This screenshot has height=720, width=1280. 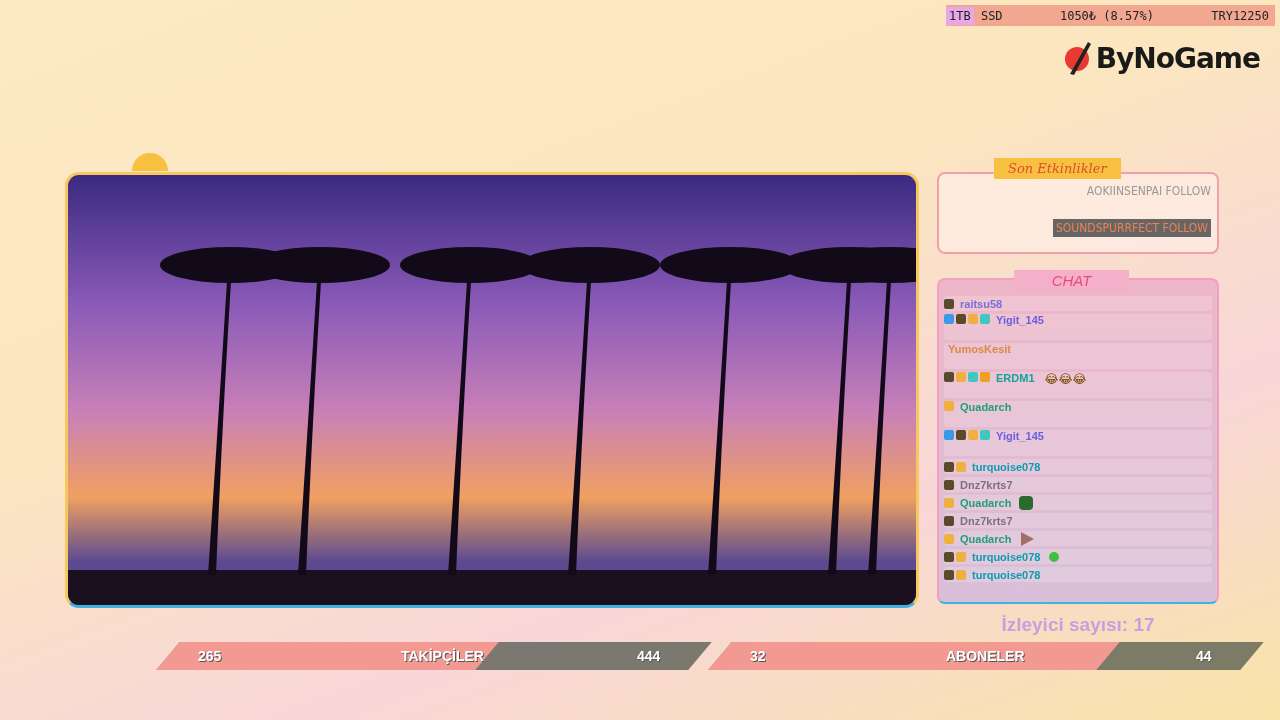 What do you see at coordinates (1027, 538) in the screenshot?
I see `play-sticker-icon` at bounding box center [1027, 538].